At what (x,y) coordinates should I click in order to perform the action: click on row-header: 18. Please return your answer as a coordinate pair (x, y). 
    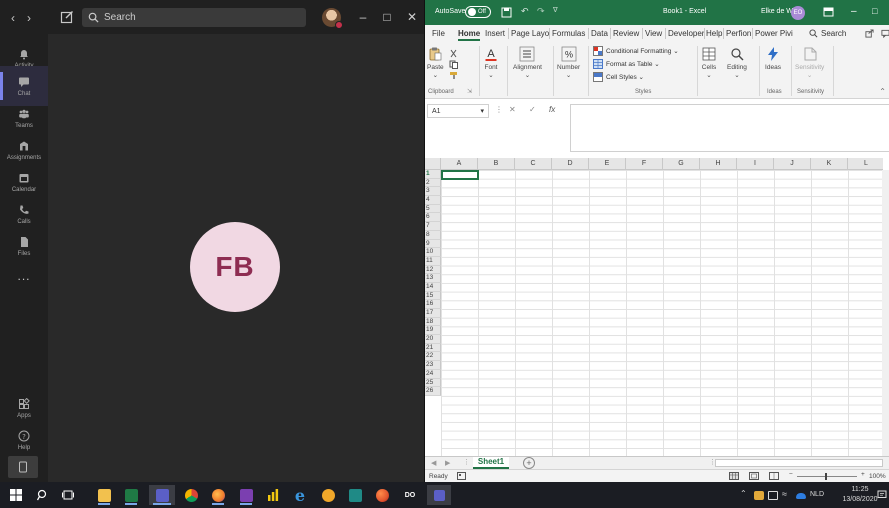
    Looking at the image, I should click on (433, 322).